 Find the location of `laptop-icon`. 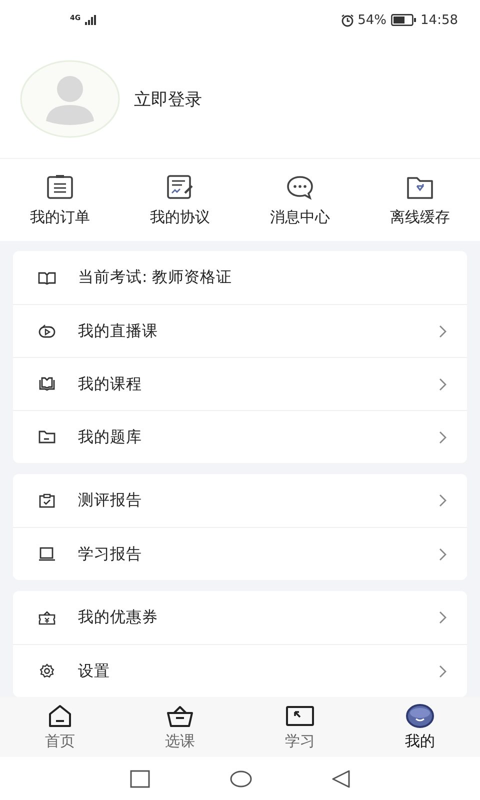

laptop-icon is located at coordinates (47, 554).